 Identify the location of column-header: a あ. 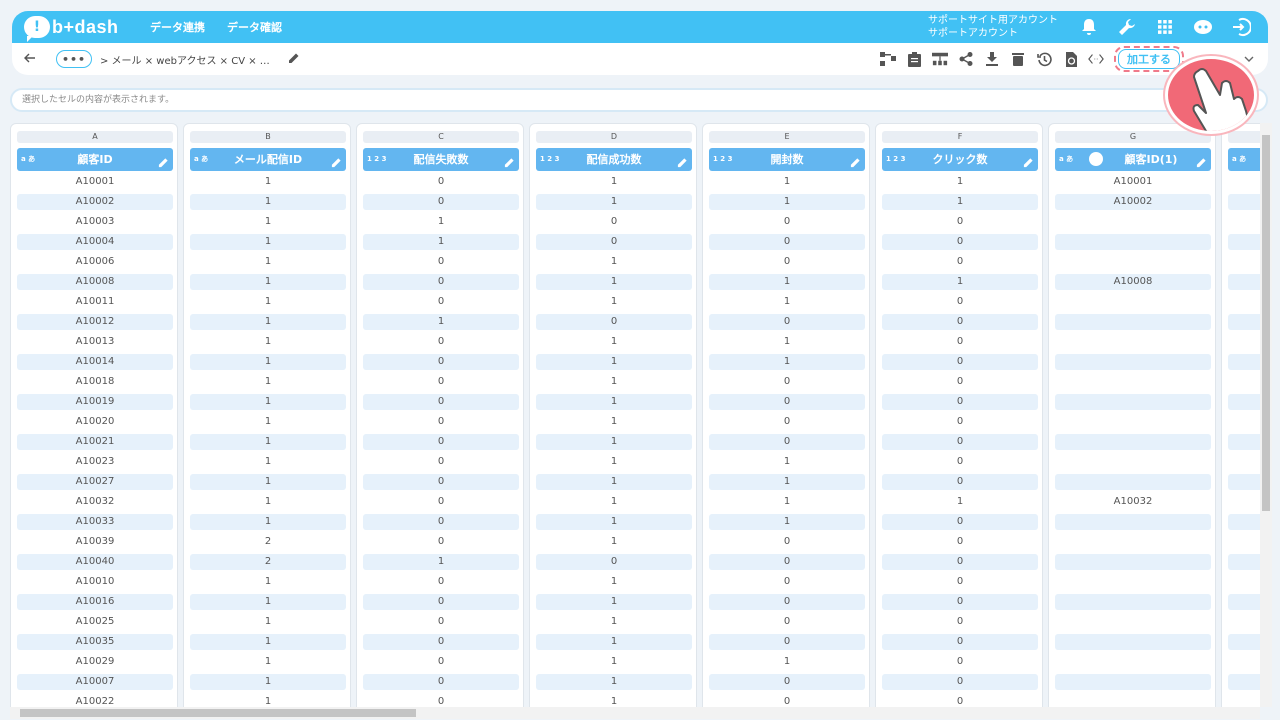
(1244, 159).